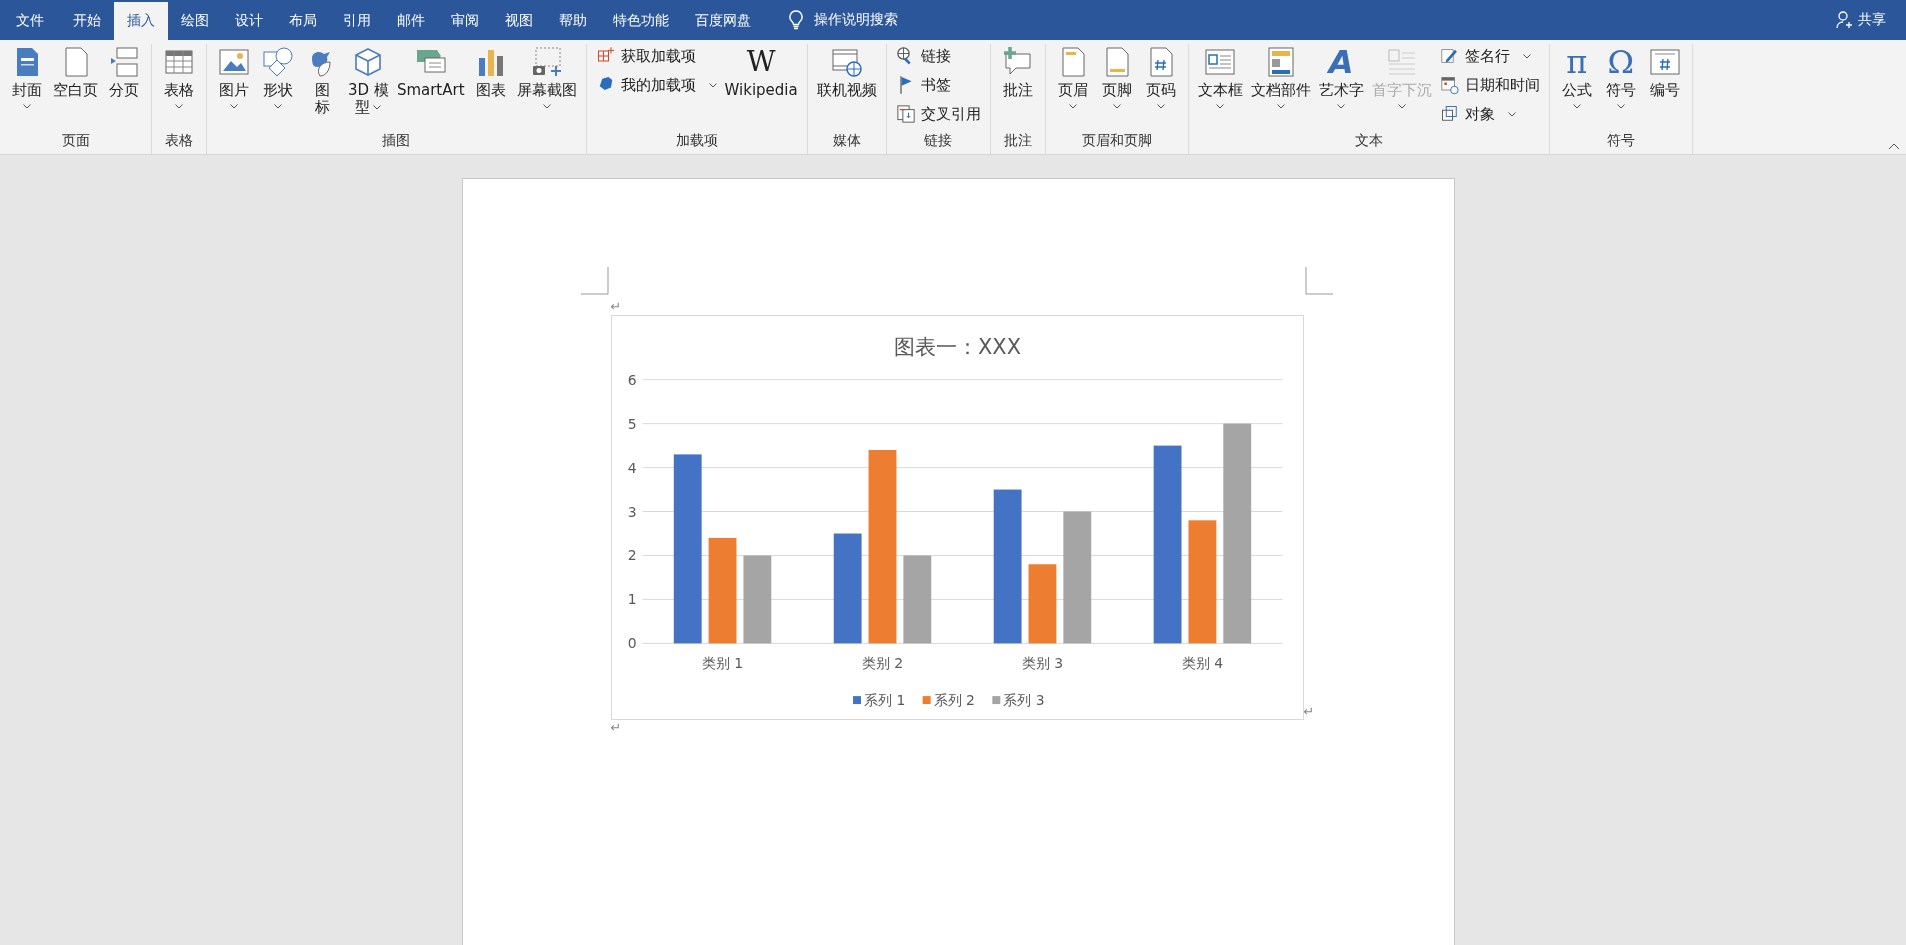 The width and height of the screenshot is (1906, 945). Describe the element at coordinates (1576, 77) in the screenshot. I see `ribbon-button: π 公式` at that location.